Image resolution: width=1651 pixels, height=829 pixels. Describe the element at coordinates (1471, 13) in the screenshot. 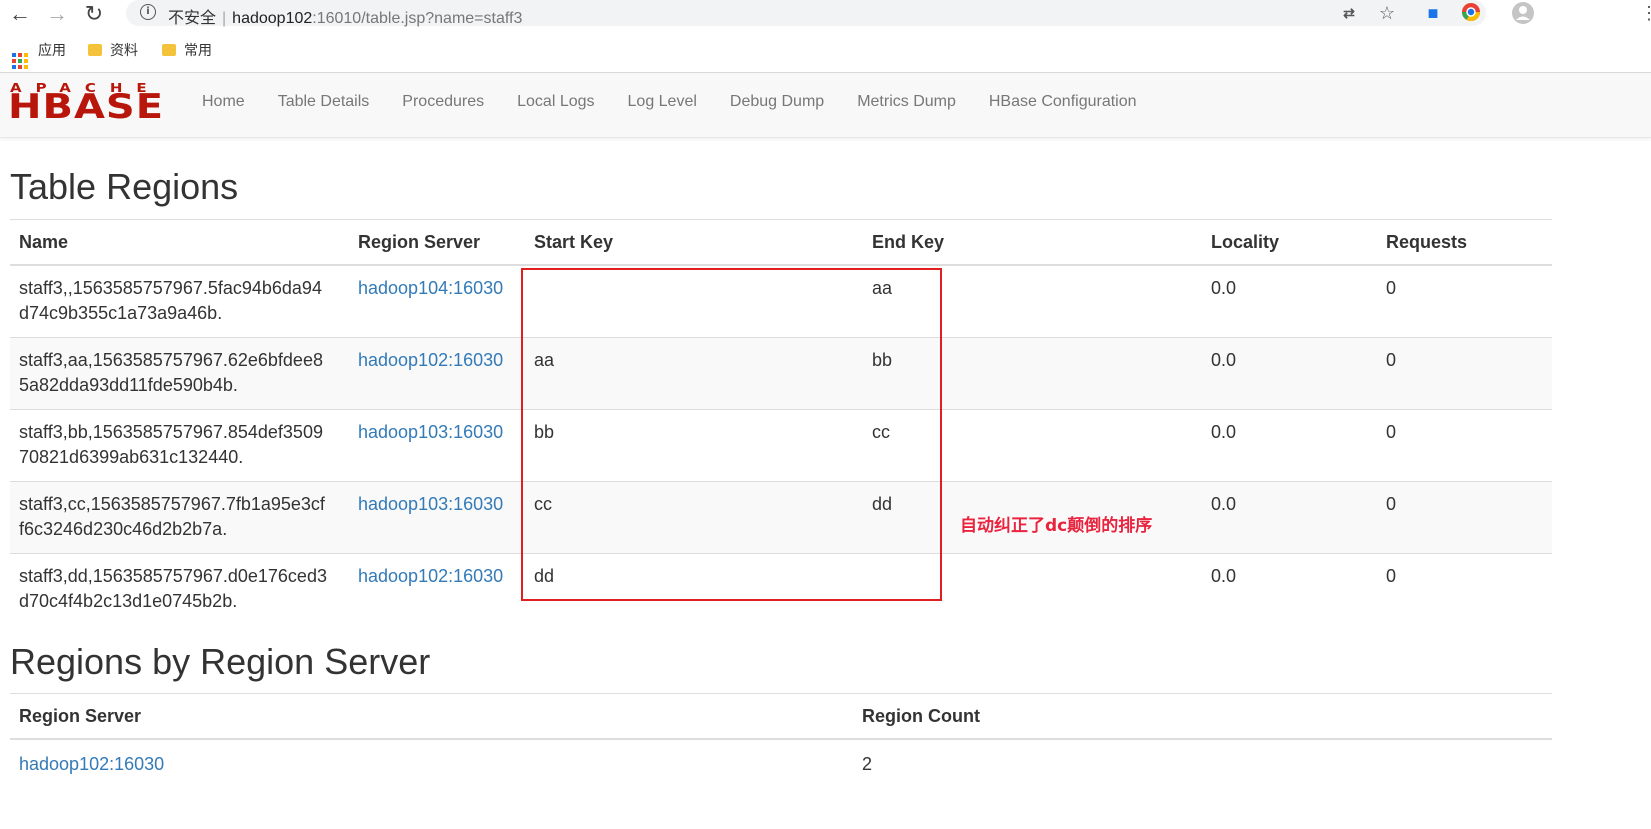

I see `chrome-extension-icon` at that location.